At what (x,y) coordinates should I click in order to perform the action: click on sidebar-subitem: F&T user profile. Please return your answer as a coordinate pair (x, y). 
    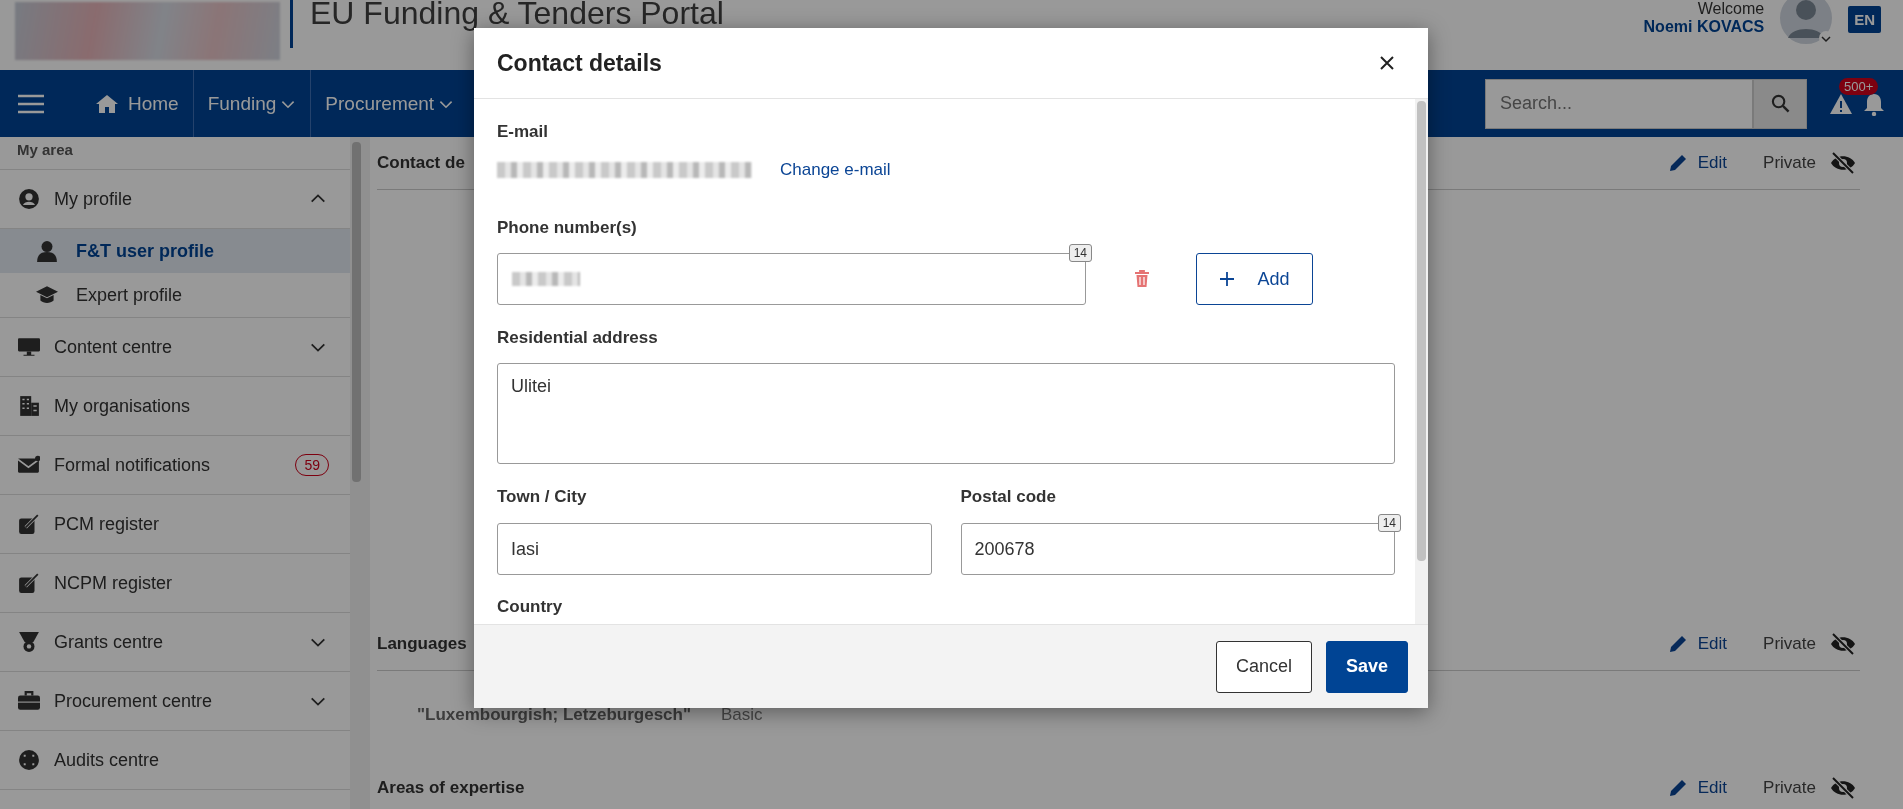
    Looking at the image, I should click on (175, 251).